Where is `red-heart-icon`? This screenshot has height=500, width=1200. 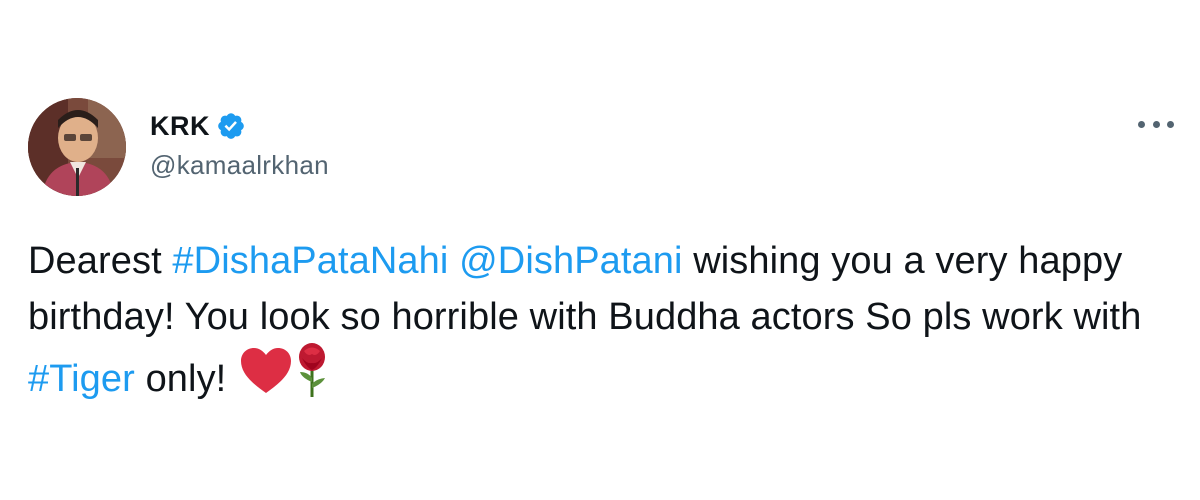
red-heart-icon is located at coordinates (266, 378).